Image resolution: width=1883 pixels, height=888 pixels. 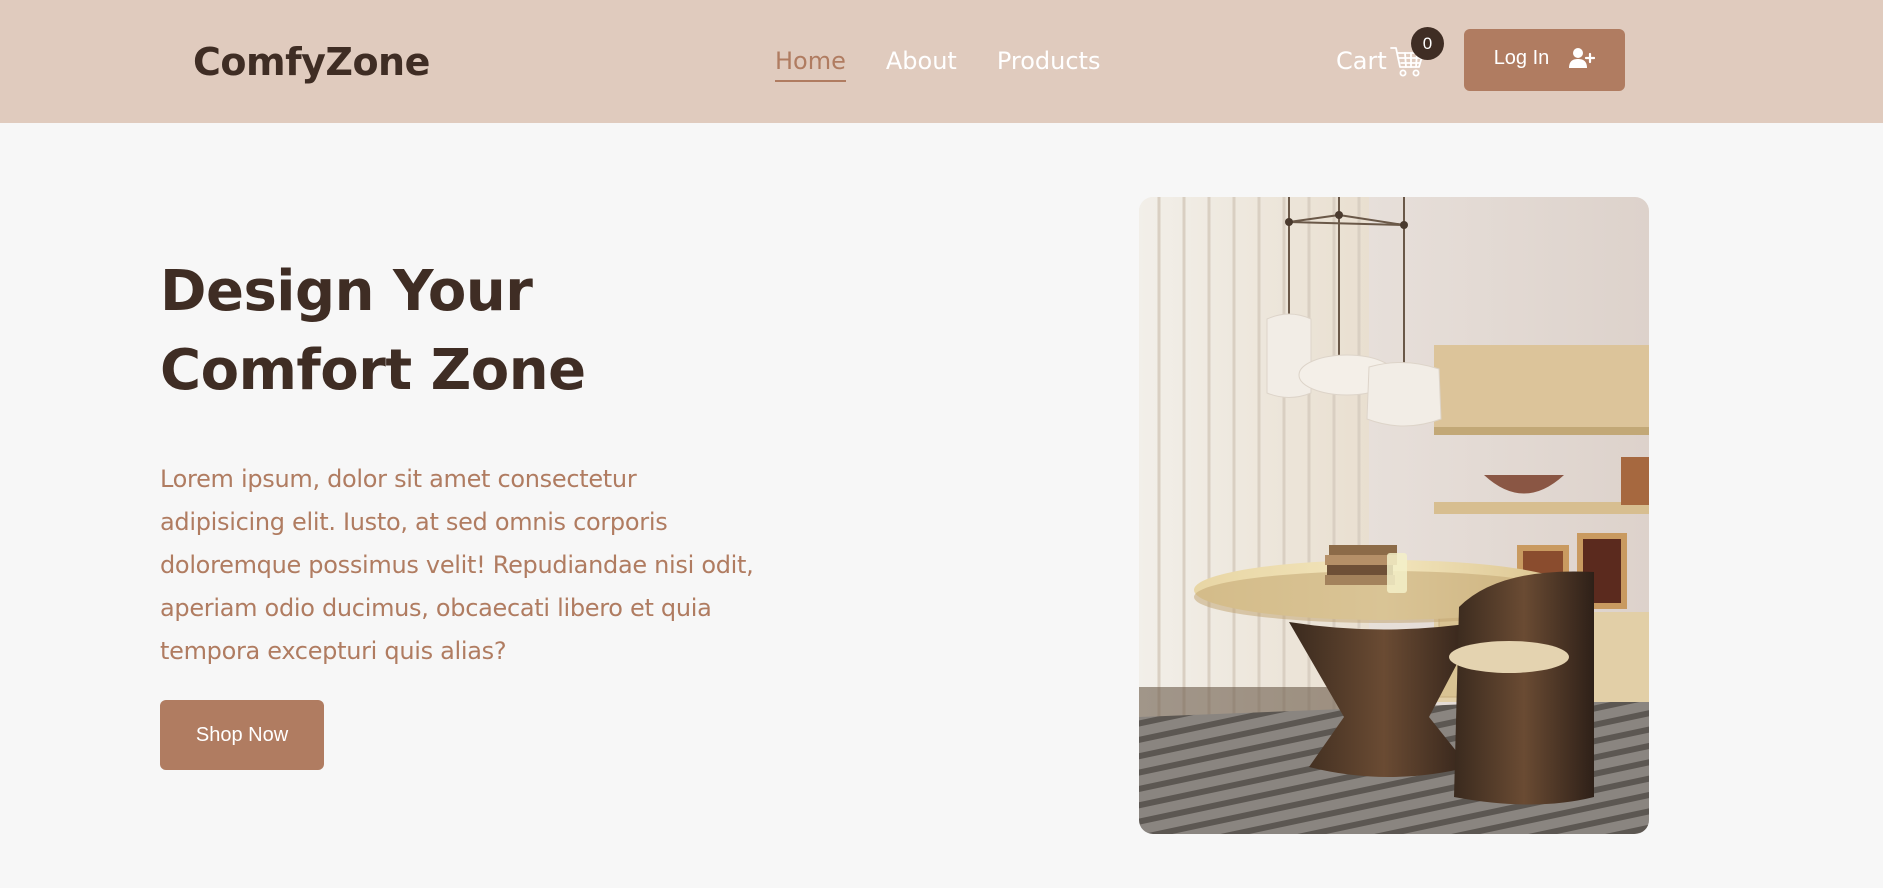 What do you see at coordinates (1582, 58) in the screenshot?
I see `user-plus-icon` at bounding box center [1582, 58].